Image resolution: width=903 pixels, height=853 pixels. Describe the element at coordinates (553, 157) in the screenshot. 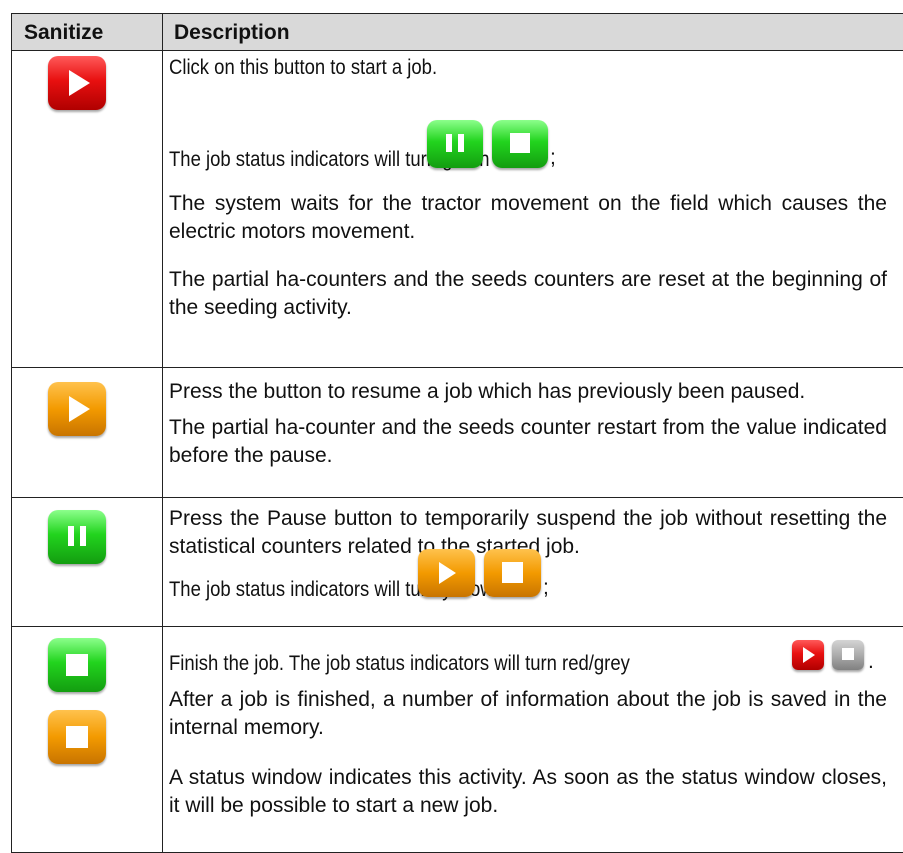

I see `row1-suffix: ;` at that location.